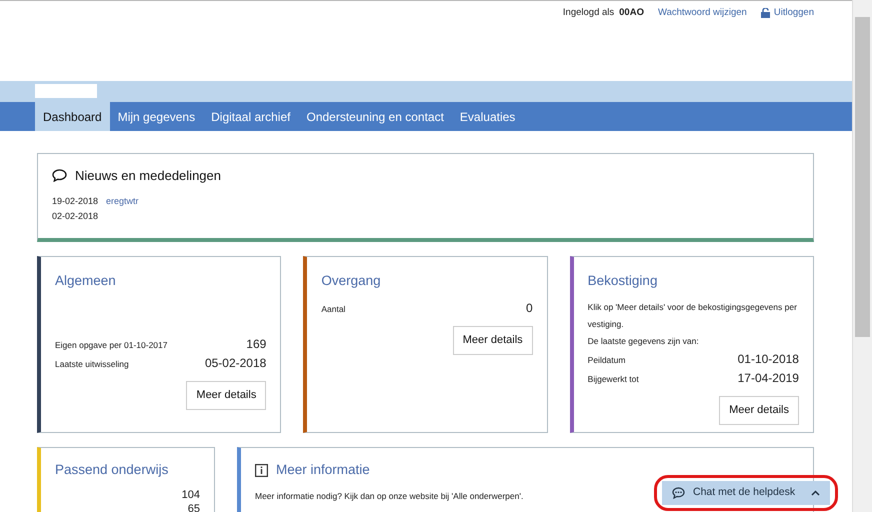  What do you see at coordinates (323, 470) in the screenshot?
I see `card-title: Meer informatie` at bounding box center [323, 470].